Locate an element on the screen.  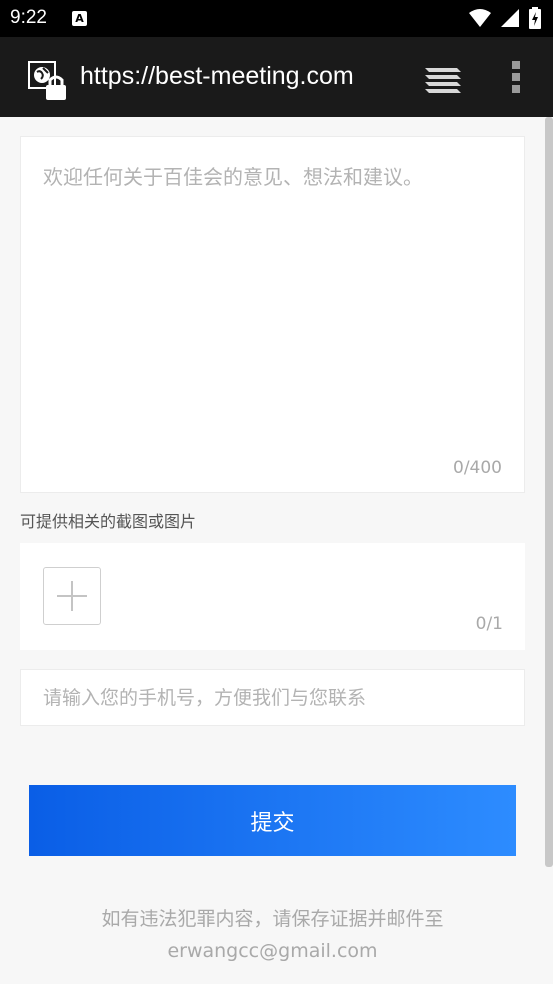
phone-input is located at coordinates (272, 697).